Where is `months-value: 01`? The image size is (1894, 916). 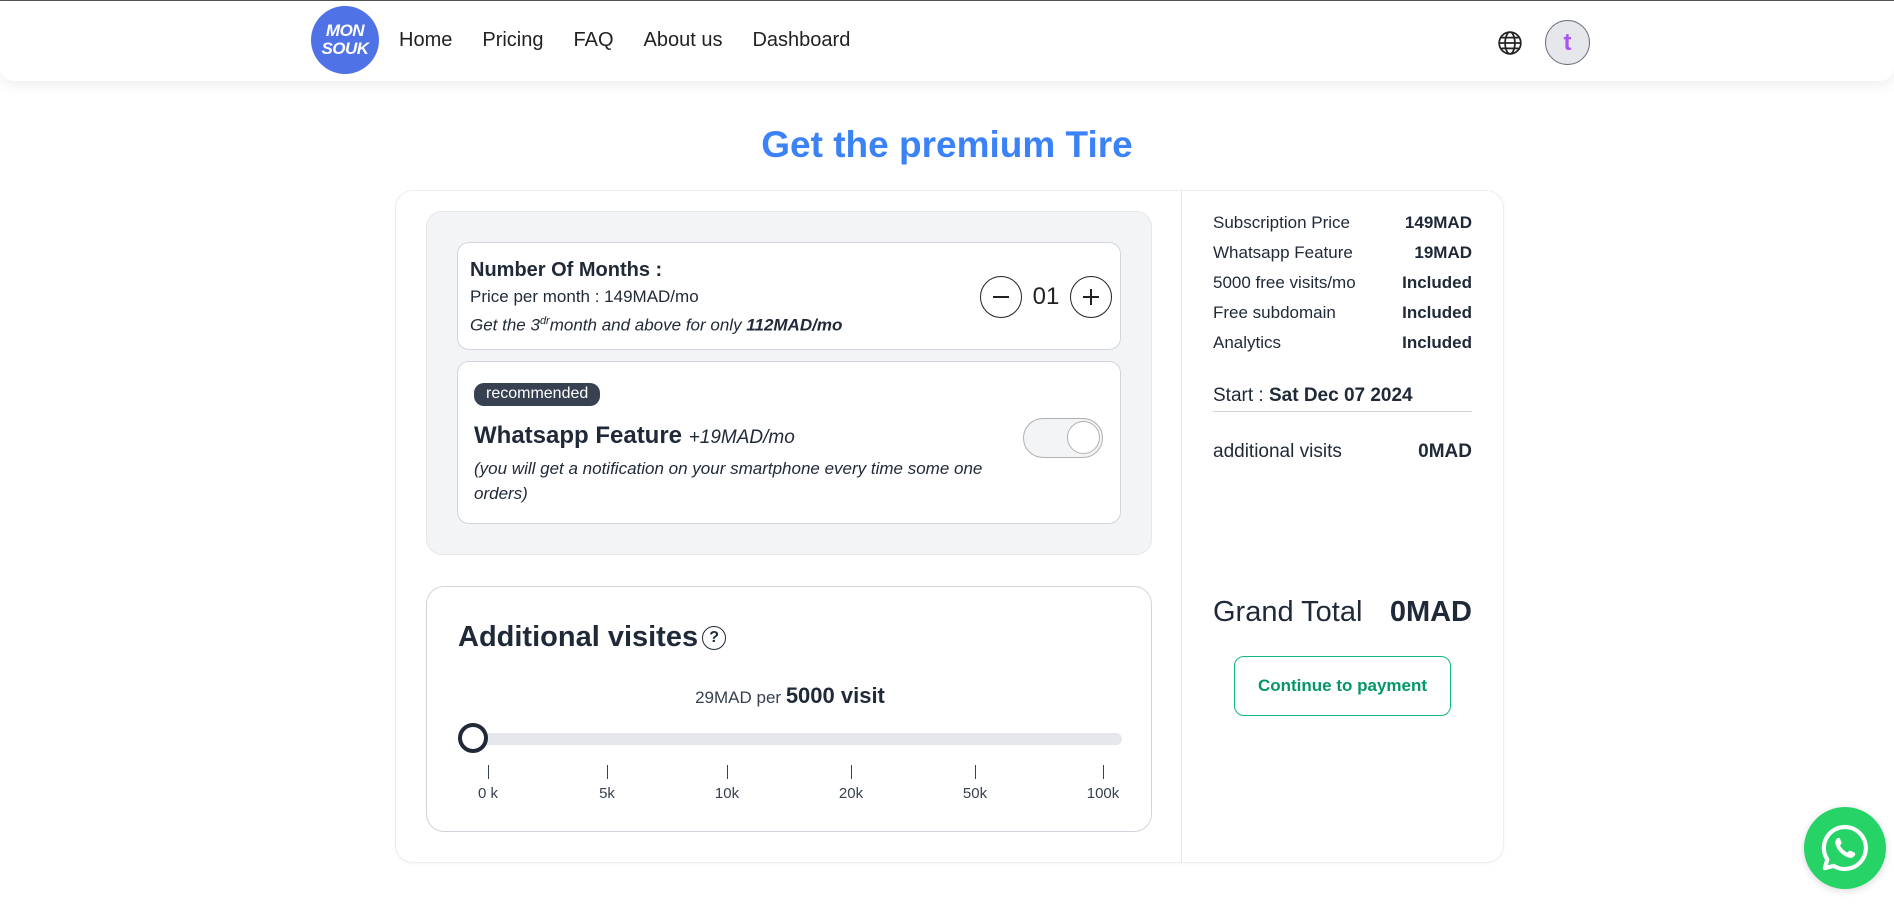
months-value: 01 is located at coordinates (1046, 296).